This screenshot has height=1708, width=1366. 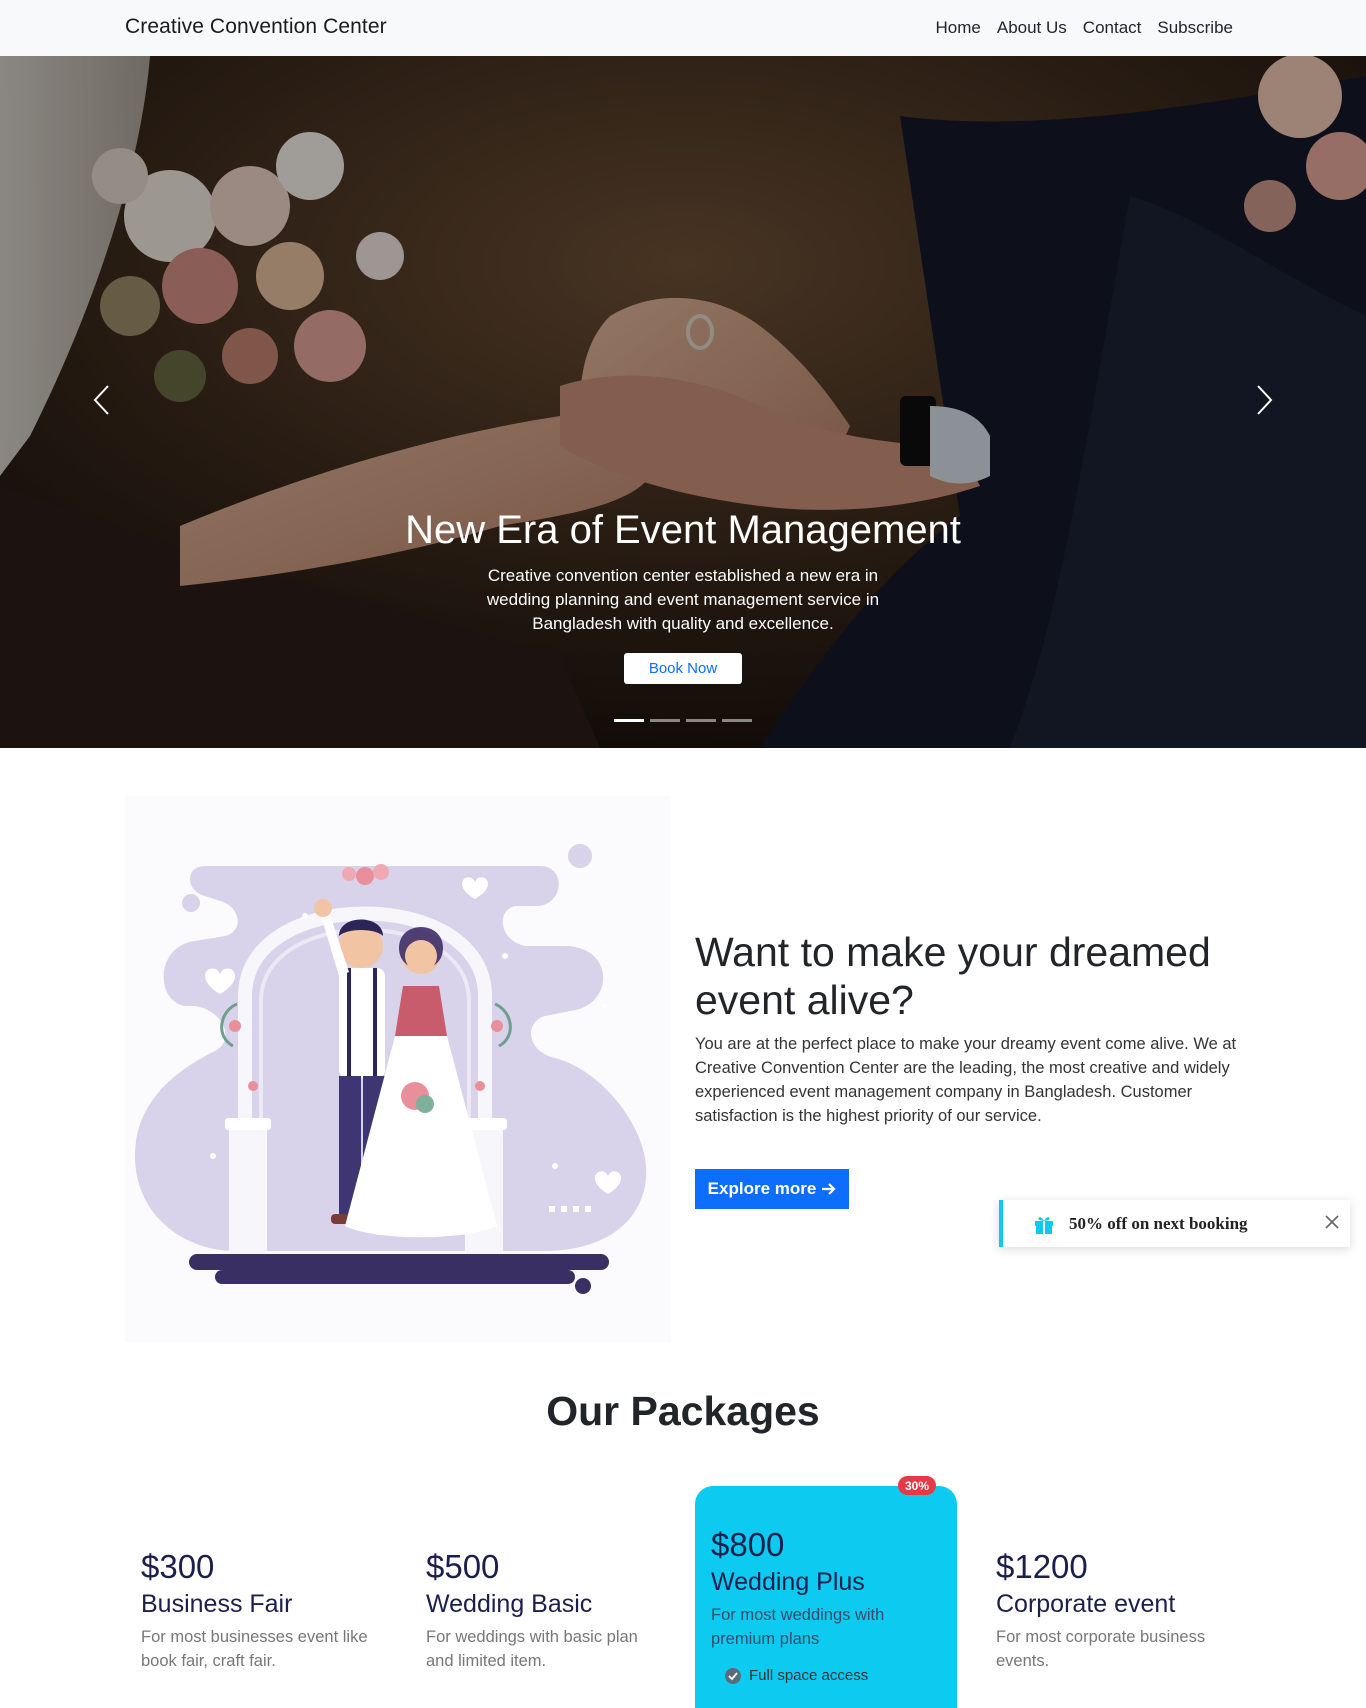 I want to click on nav-link-home: Home, so click(x=958, y=28).